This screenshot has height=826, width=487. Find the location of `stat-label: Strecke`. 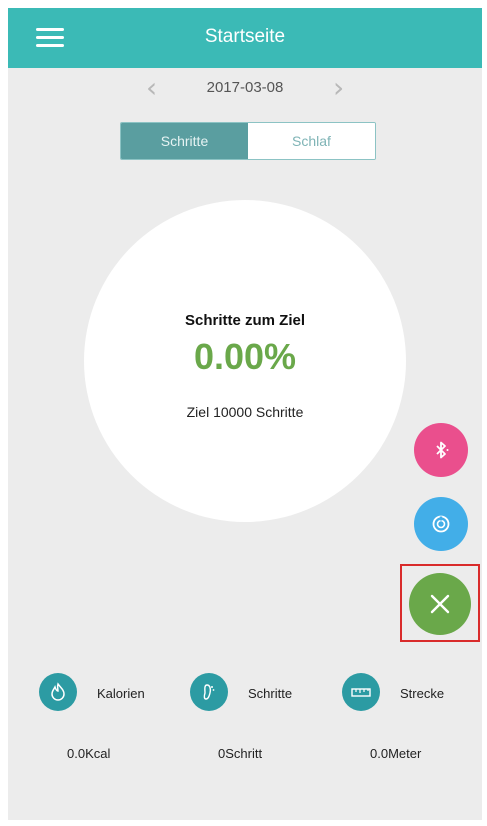

stat-label: Strecke is located at coordinates (422, 693).